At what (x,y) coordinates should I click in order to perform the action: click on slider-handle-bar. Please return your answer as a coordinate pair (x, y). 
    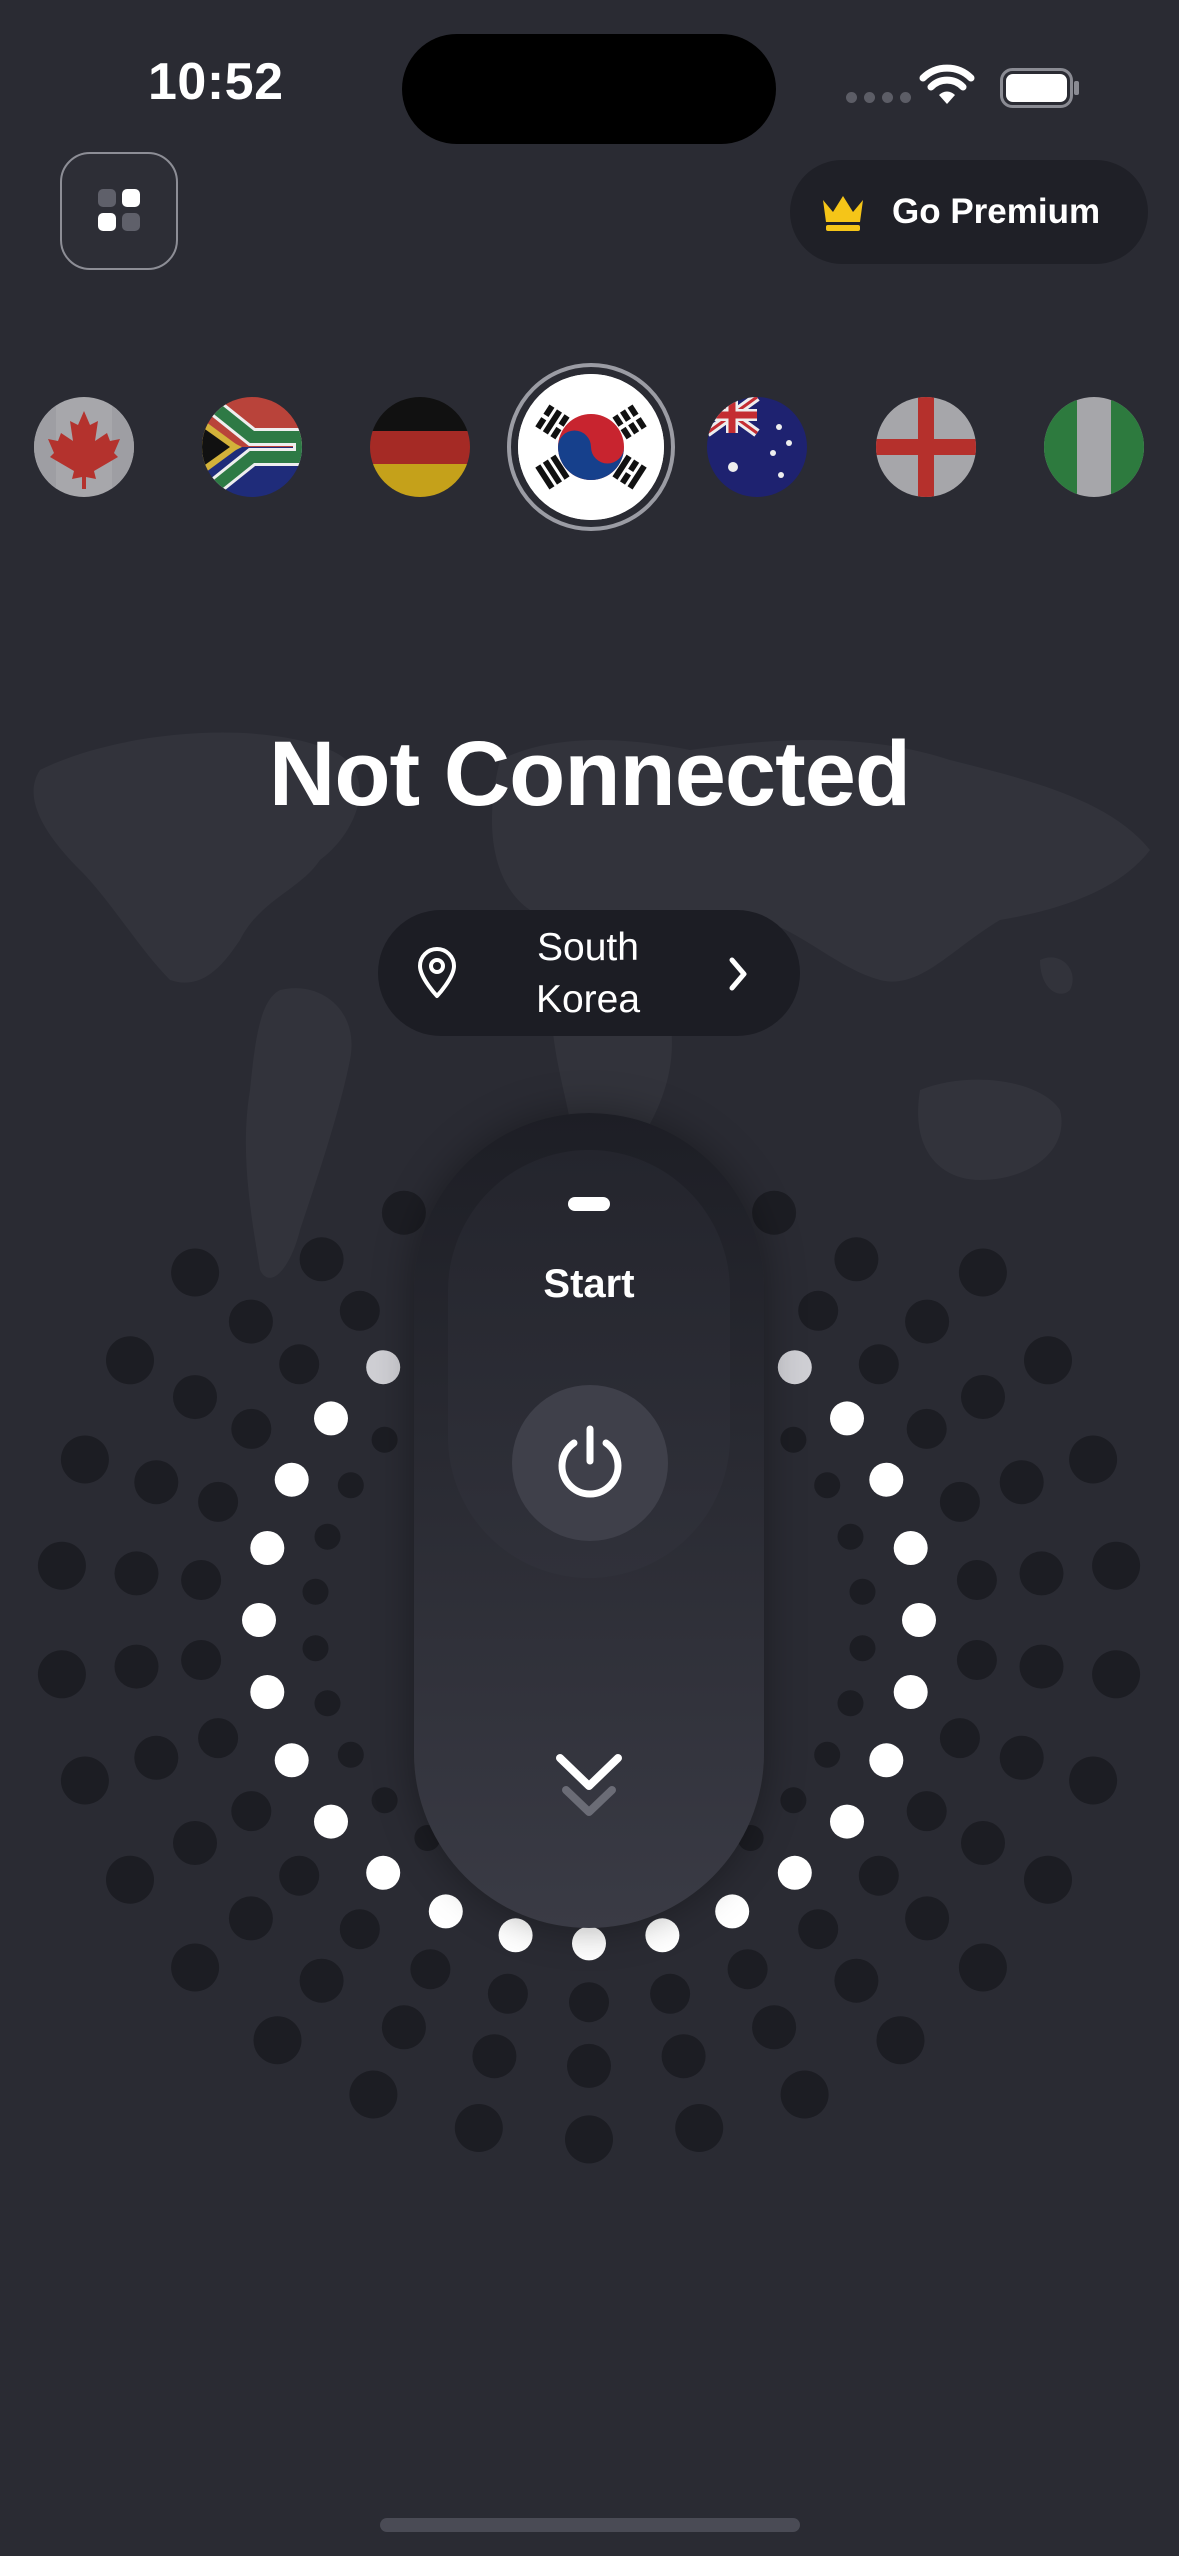
    Looking at the image, I should click on (589, 1204).